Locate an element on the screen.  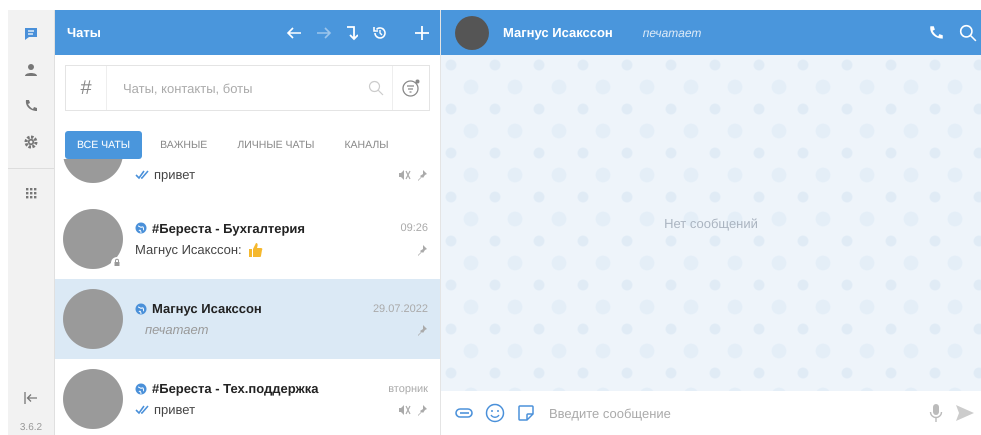
hashtag-toggle: # is located at coordinates (86, 88).